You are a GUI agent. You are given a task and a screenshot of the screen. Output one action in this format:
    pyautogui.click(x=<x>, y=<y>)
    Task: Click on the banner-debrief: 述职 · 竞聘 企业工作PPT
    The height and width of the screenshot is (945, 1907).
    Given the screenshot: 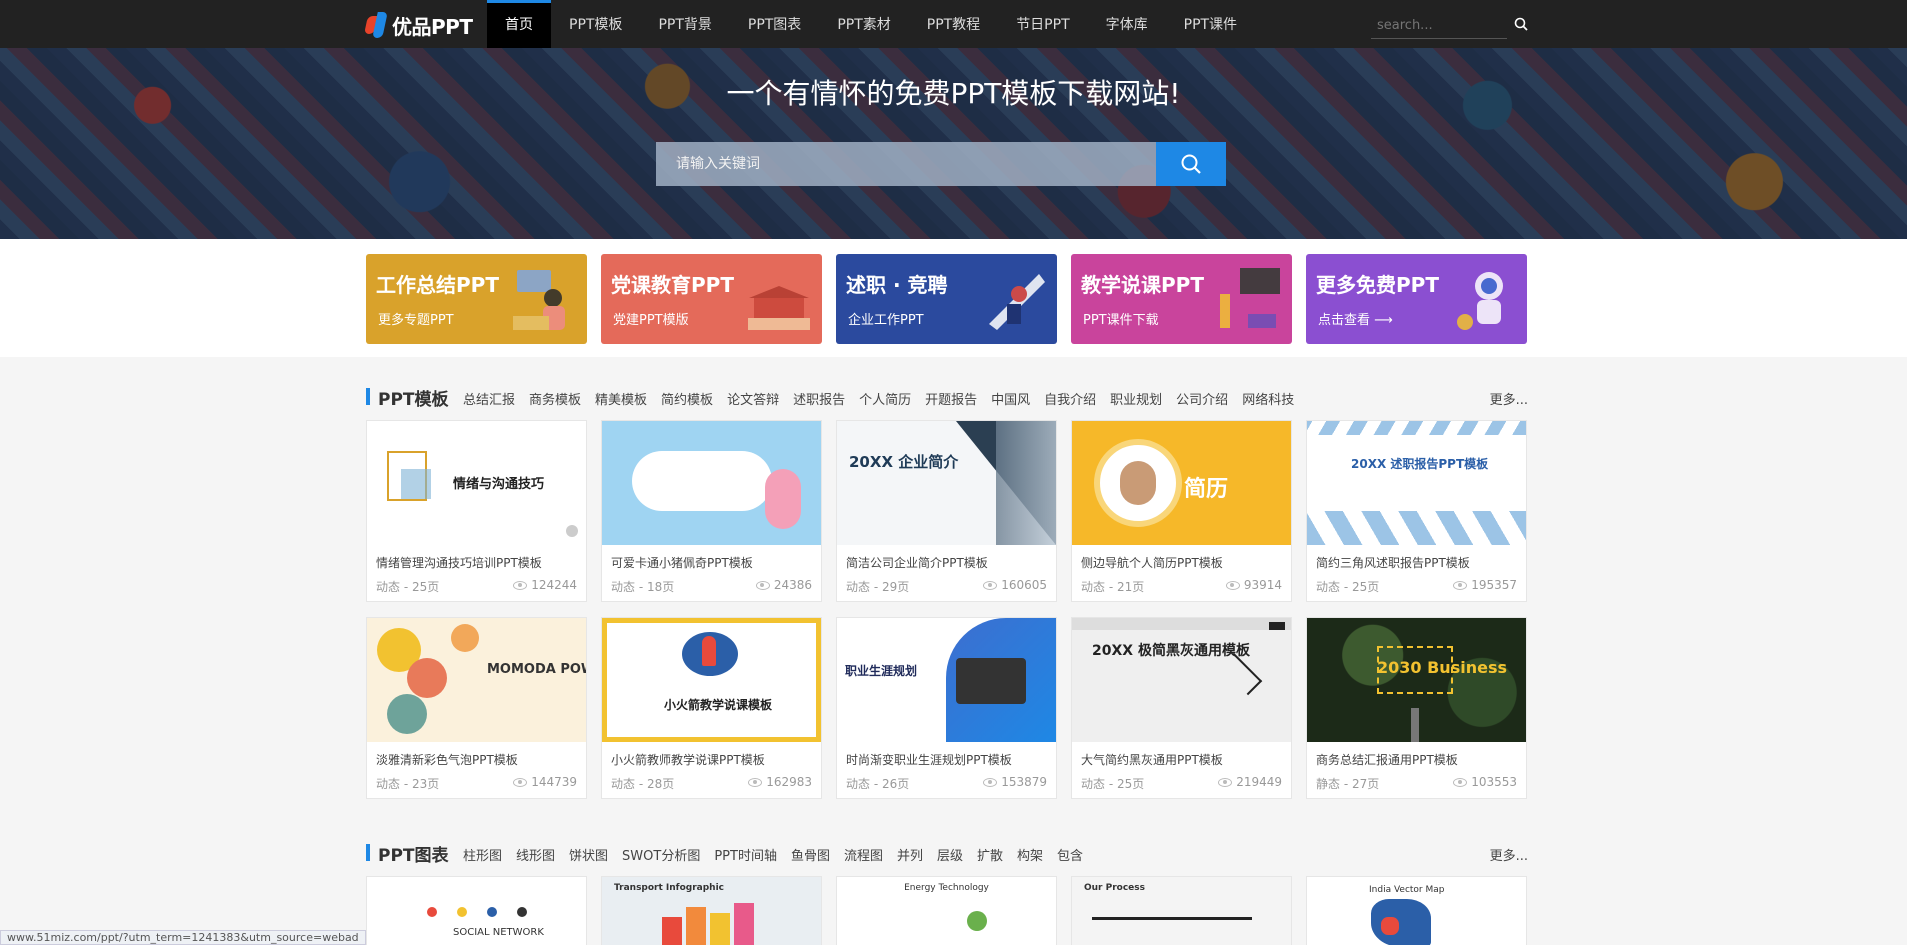 What is the action you would take?
    pyautogui.click(x=946, y=299)
    